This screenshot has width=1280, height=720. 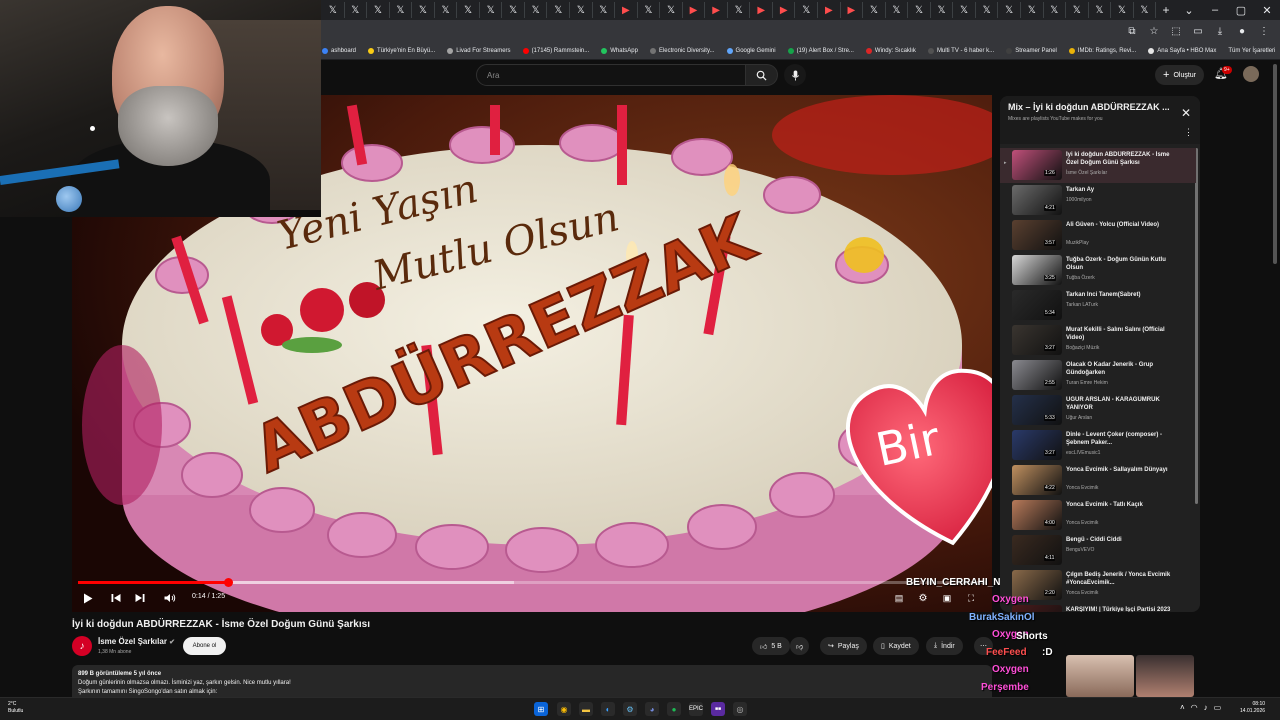 I want to click on previous-button, so click(x=116, y=598).